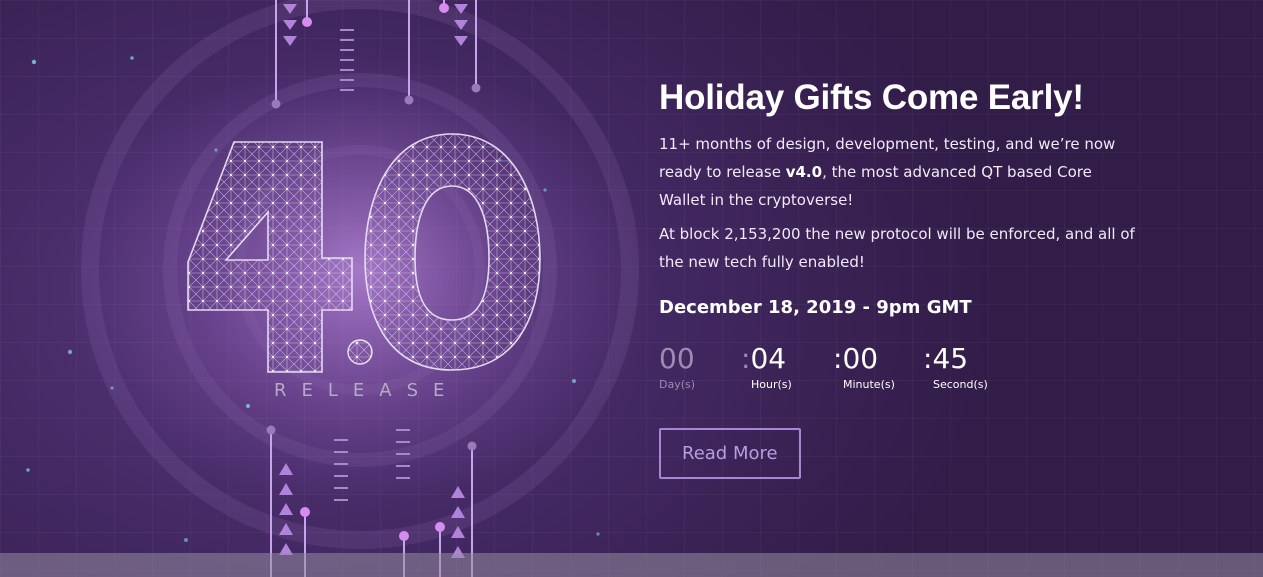  Describe the element at coordinates (771, 384) in the screenshot. I see `countdown-hours-label: Hour(s)` at that location.